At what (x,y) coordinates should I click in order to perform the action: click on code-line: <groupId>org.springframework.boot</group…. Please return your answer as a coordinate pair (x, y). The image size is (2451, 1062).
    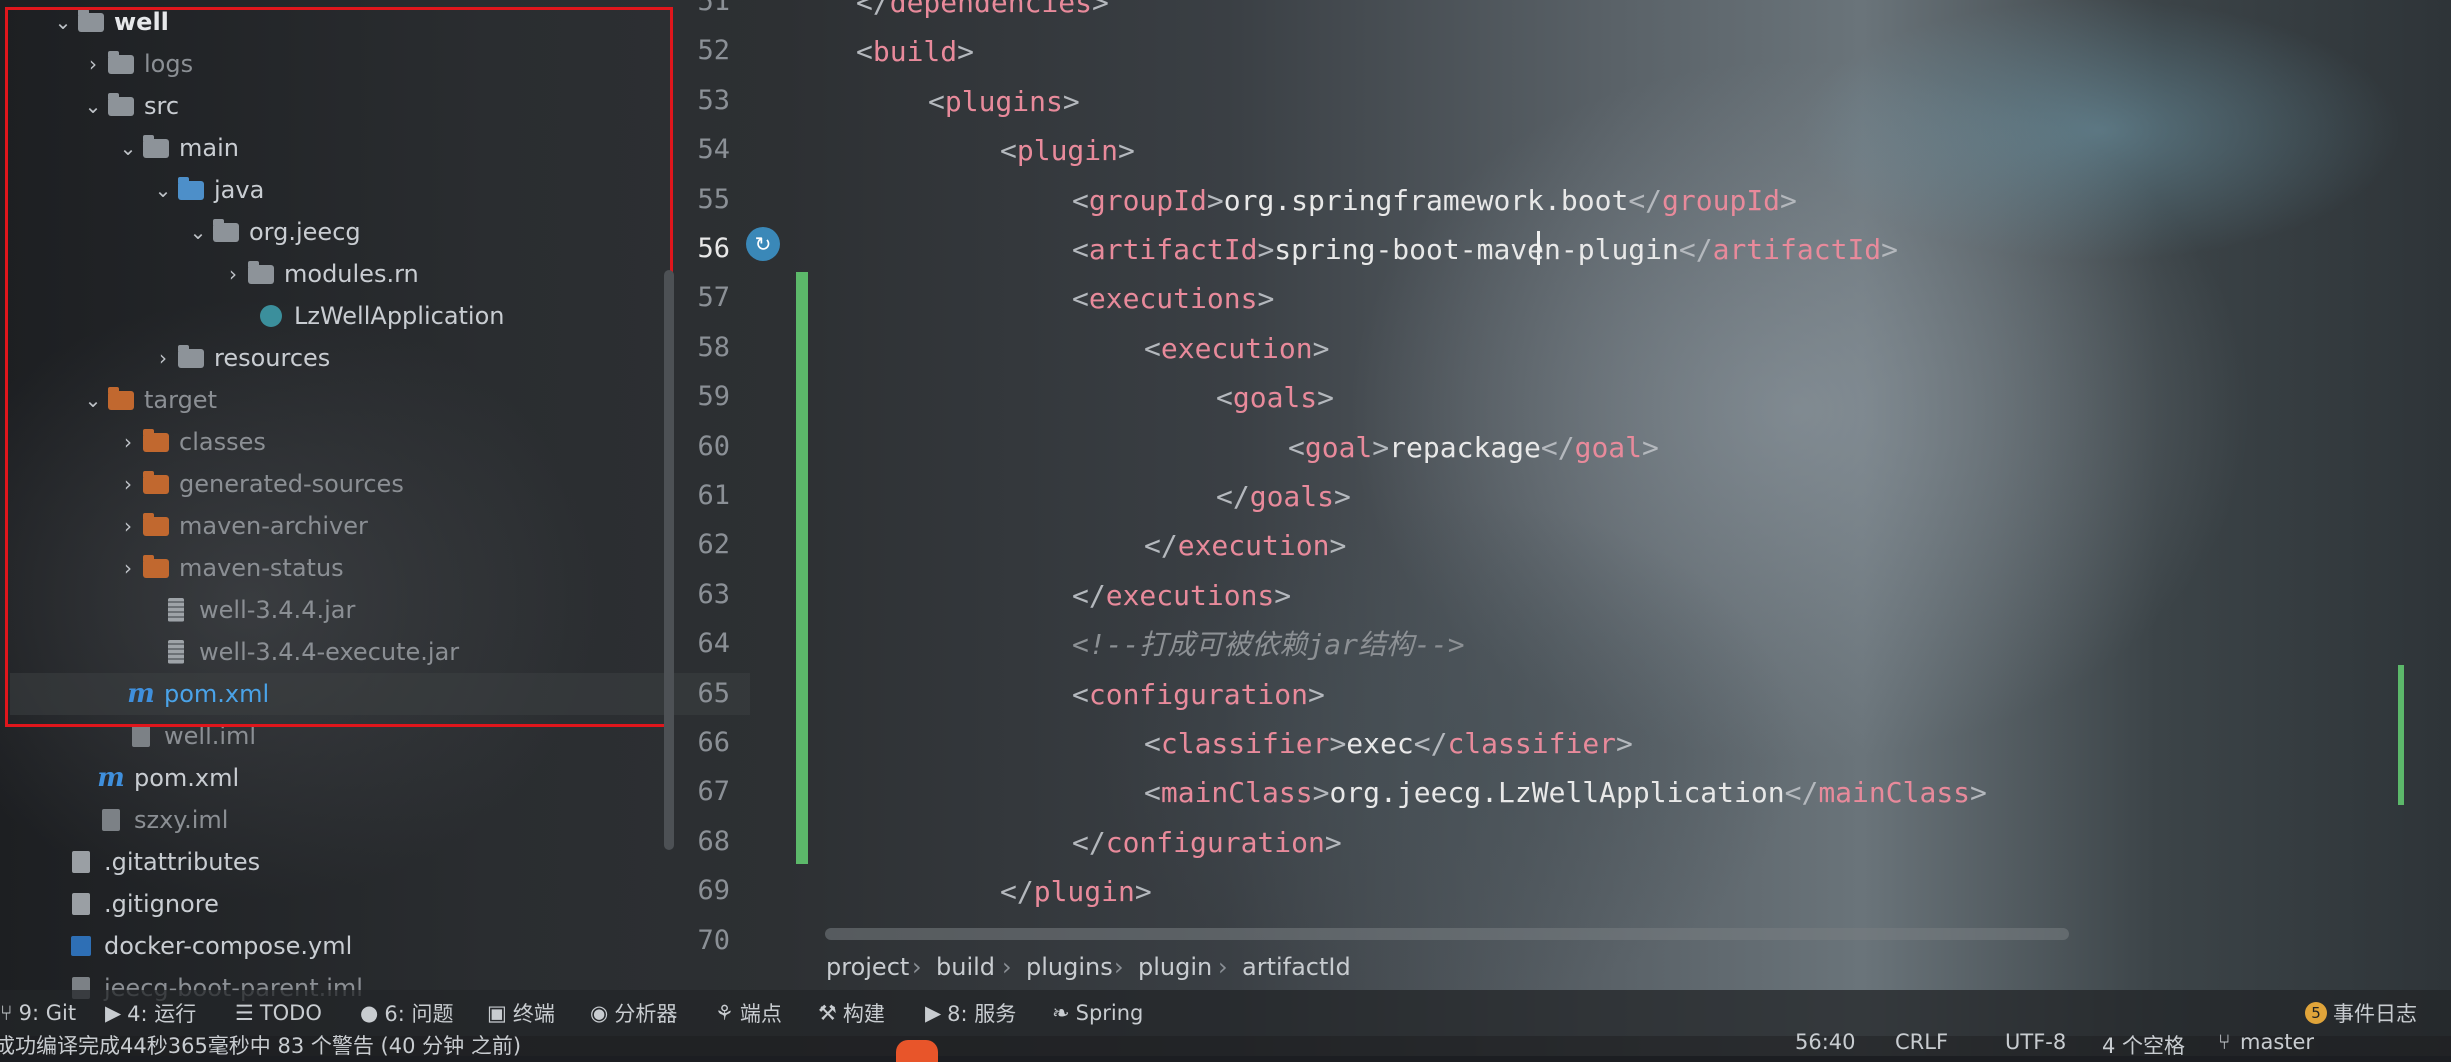
    Looking at the image, I should click on (1434, 201).